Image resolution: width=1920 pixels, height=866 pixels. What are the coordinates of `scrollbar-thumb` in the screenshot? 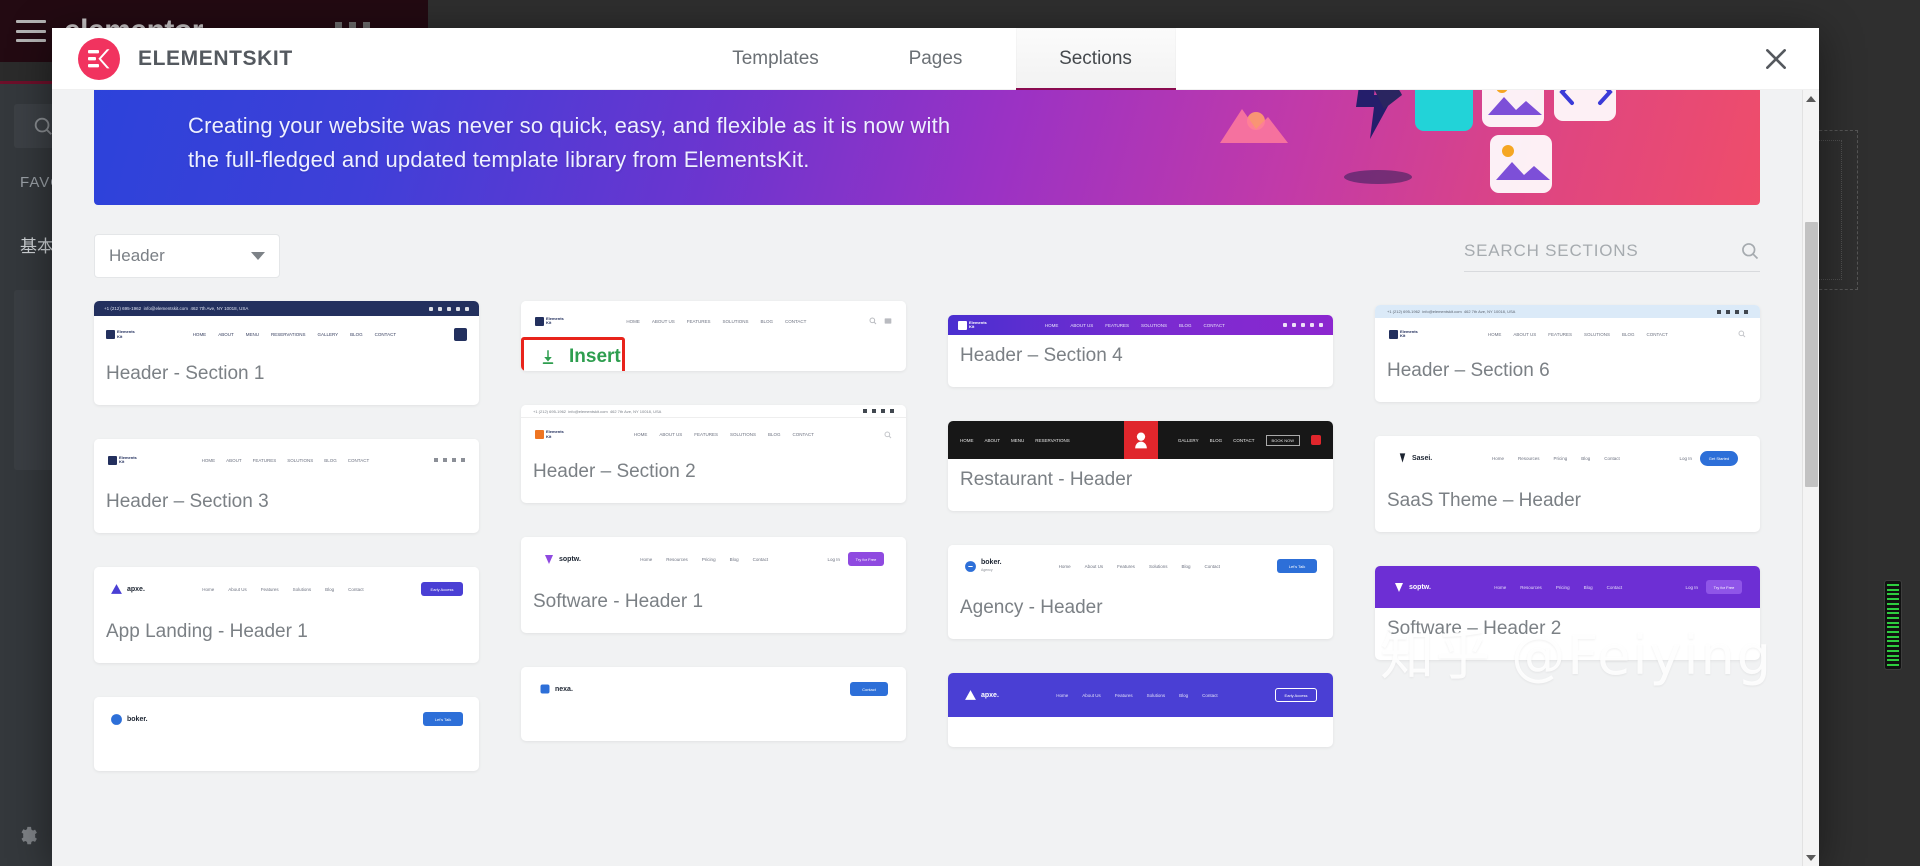 It's located at (1811, 354).